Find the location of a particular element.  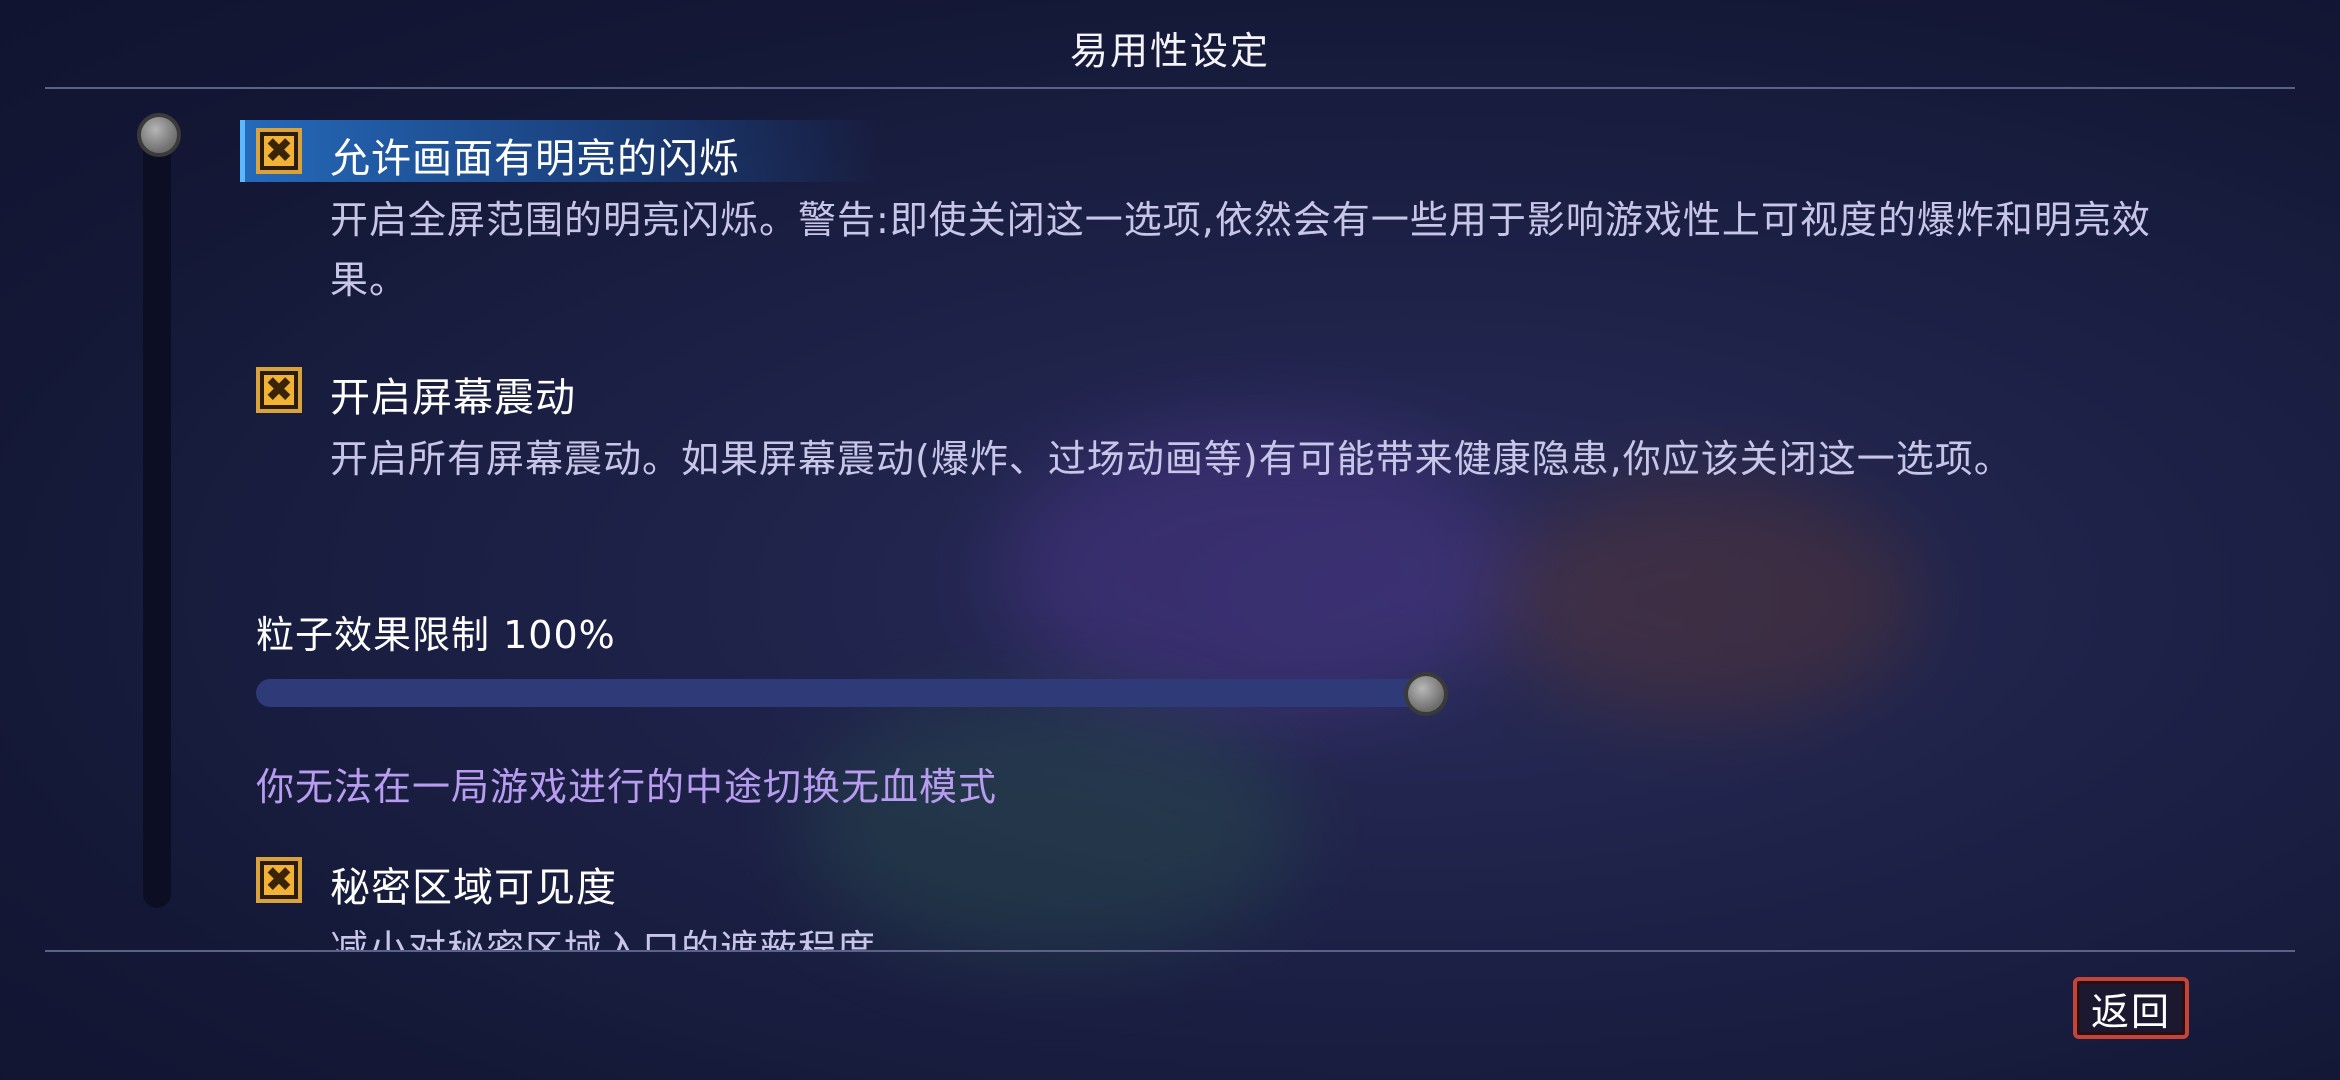

checkbox-bright-flashes: ✖ is located at coordinates (279, 151).